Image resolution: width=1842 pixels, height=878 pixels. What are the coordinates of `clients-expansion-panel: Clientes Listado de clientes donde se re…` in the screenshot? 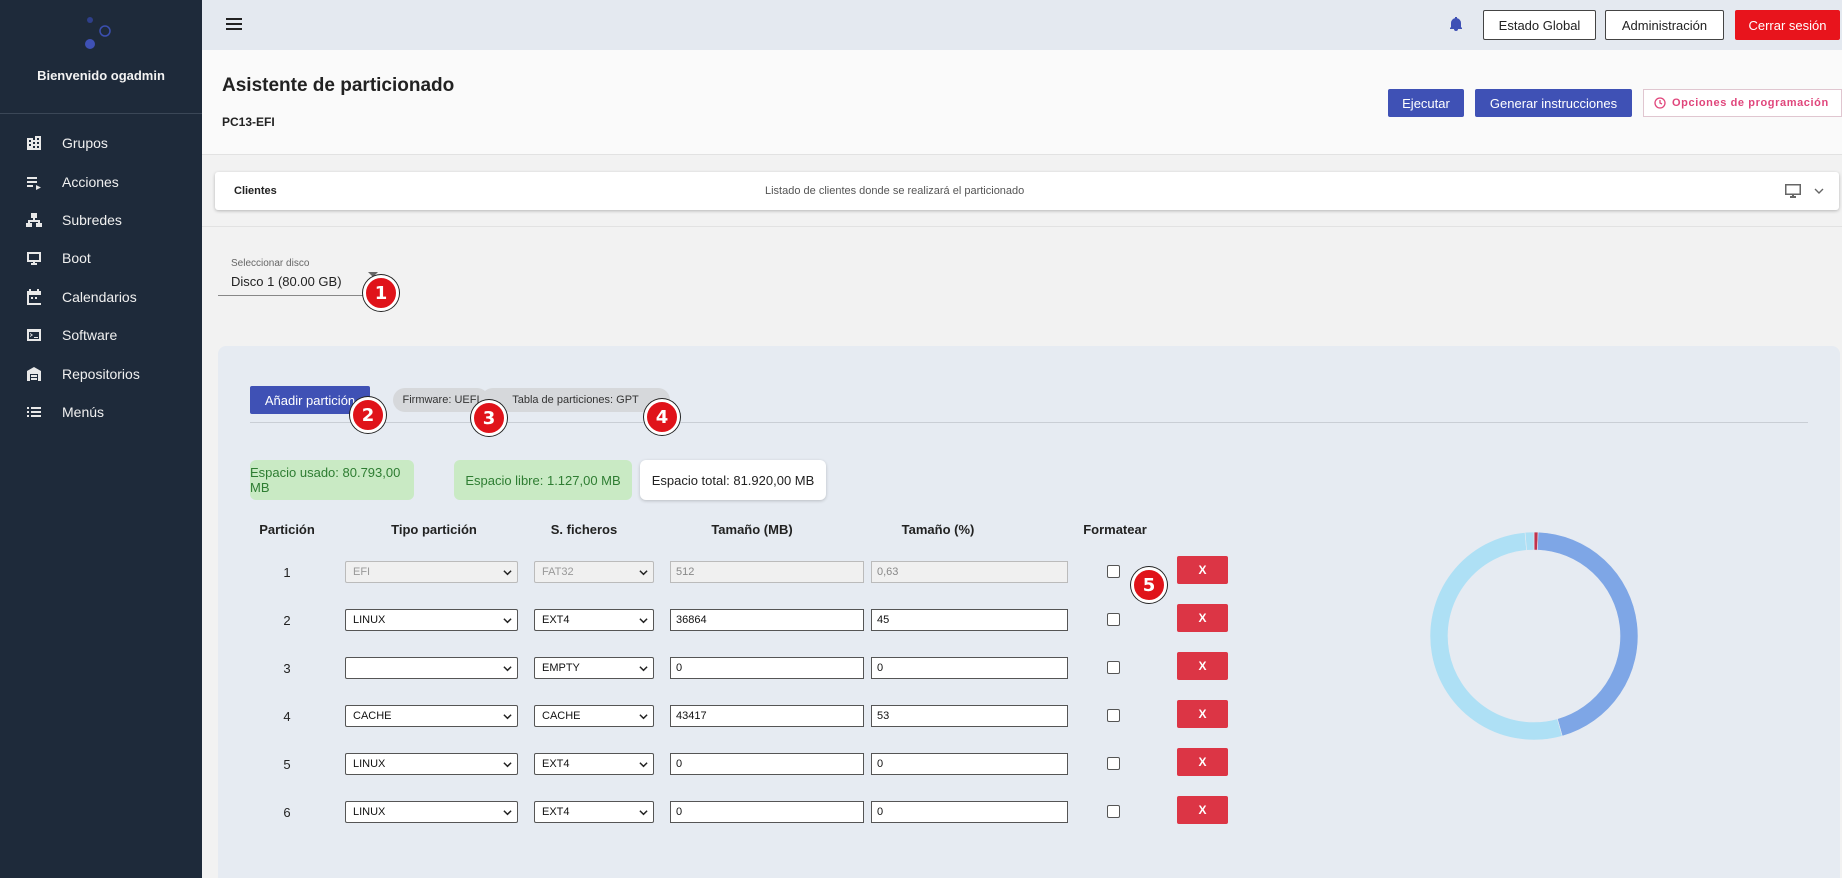 It's located at (1027, 191).